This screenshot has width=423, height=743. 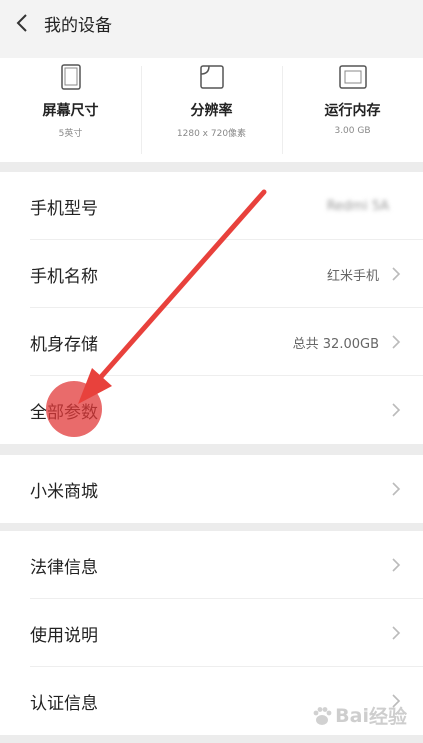 I want to click on row-phone-name: 手机名称 红米手机, so click(x=211, y=274).